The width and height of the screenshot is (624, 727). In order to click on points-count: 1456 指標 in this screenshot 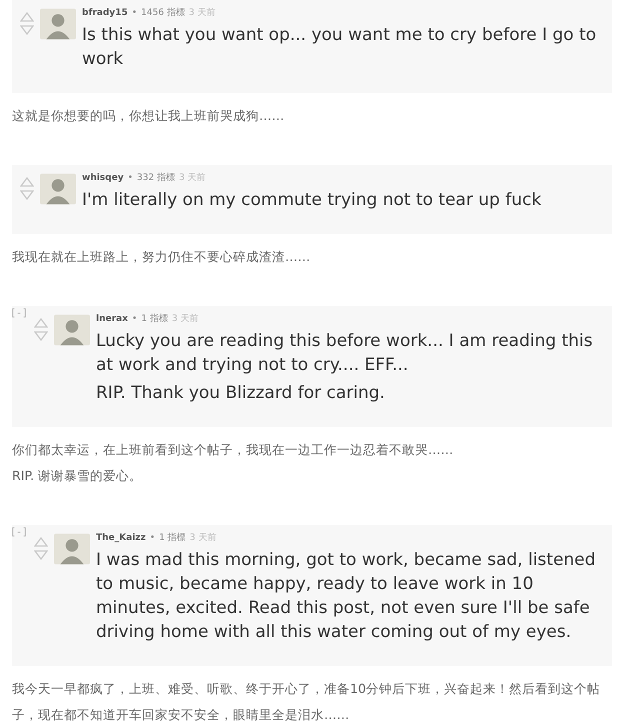, I will do `click(163, 12)`.